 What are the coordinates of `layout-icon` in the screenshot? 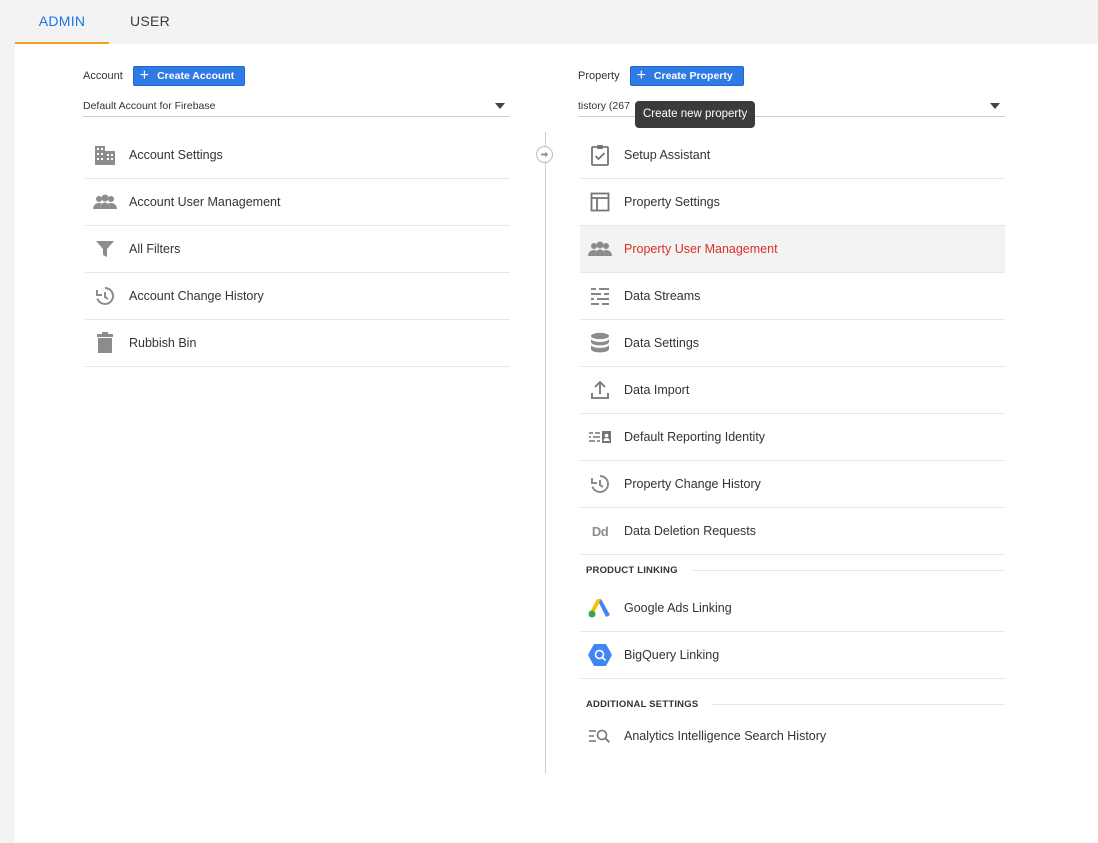 It's located at (600, 202).